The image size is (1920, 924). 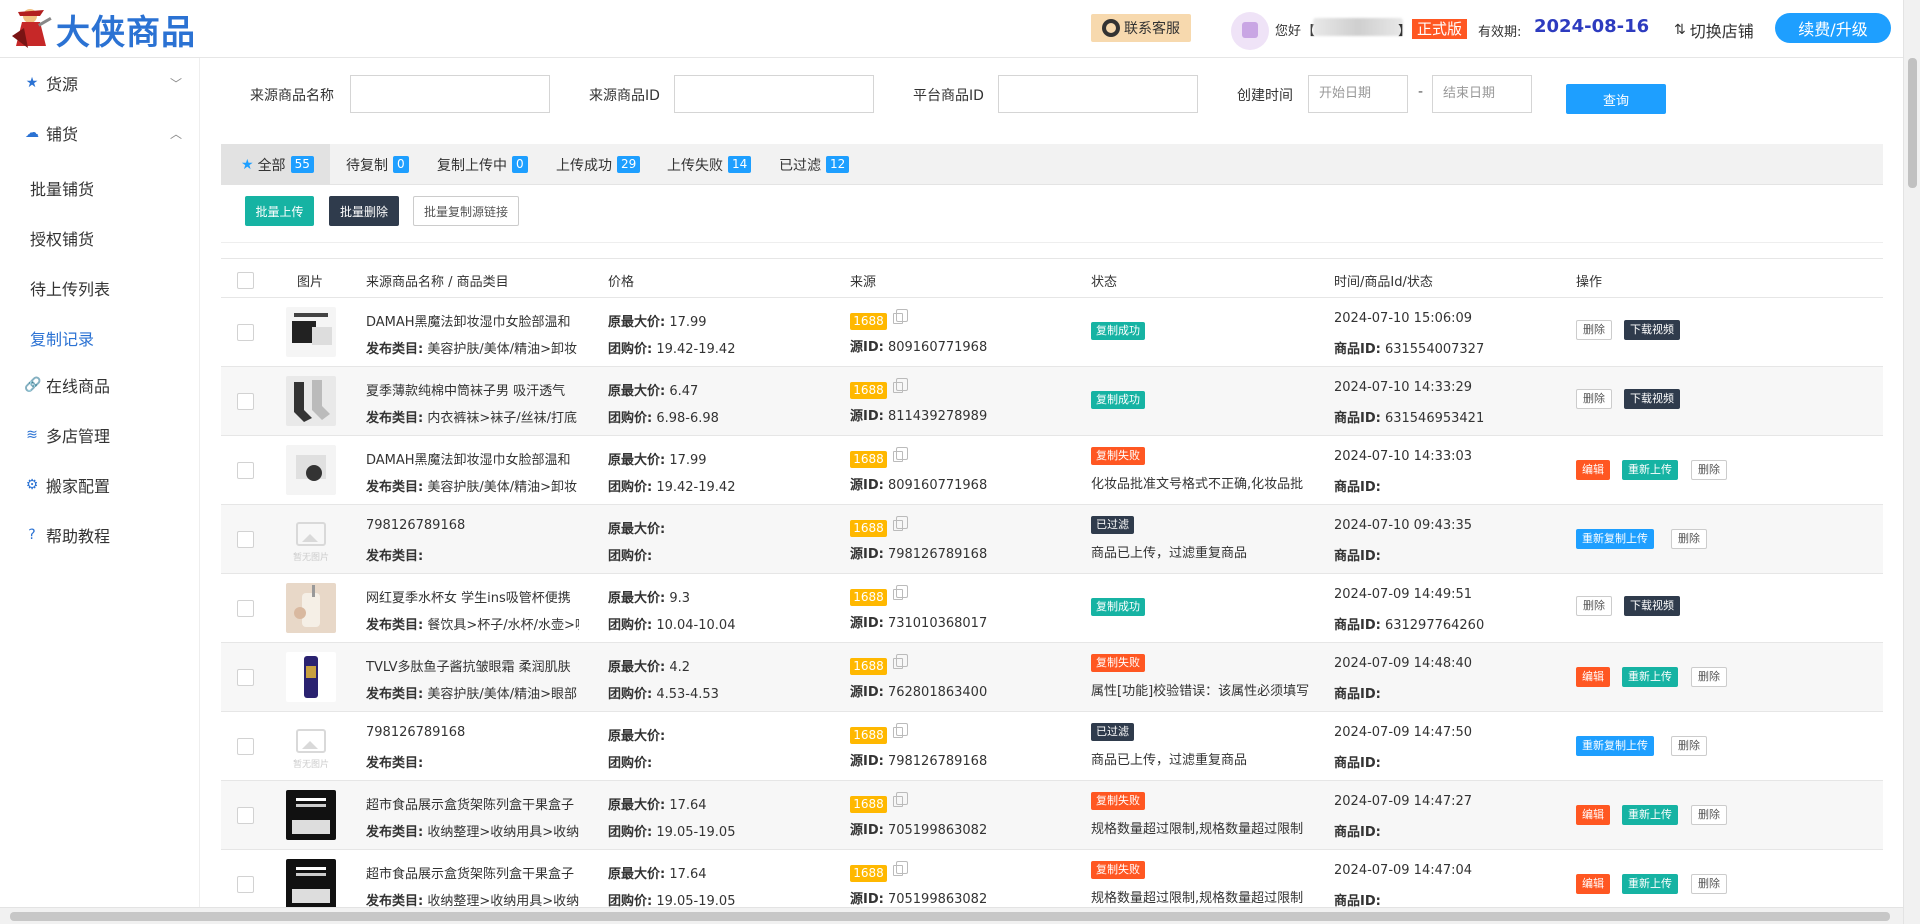 What do you see at coordinates (867, 830) in the screenshot?
I see `source-id-label: 源ID:` at bounding box center [867, 830].